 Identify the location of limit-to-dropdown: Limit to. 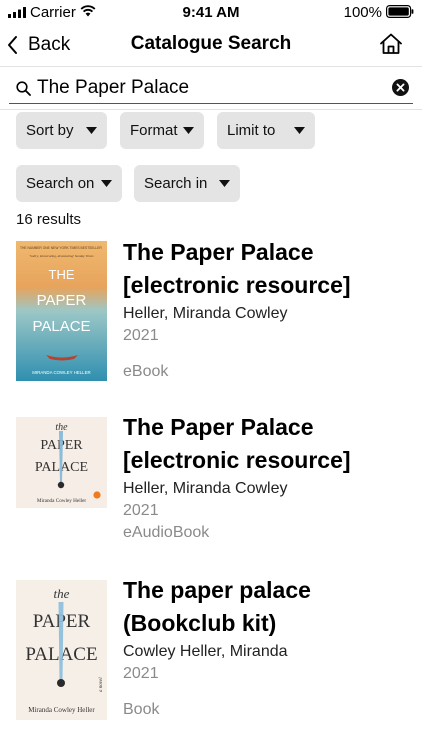
(266, 130).